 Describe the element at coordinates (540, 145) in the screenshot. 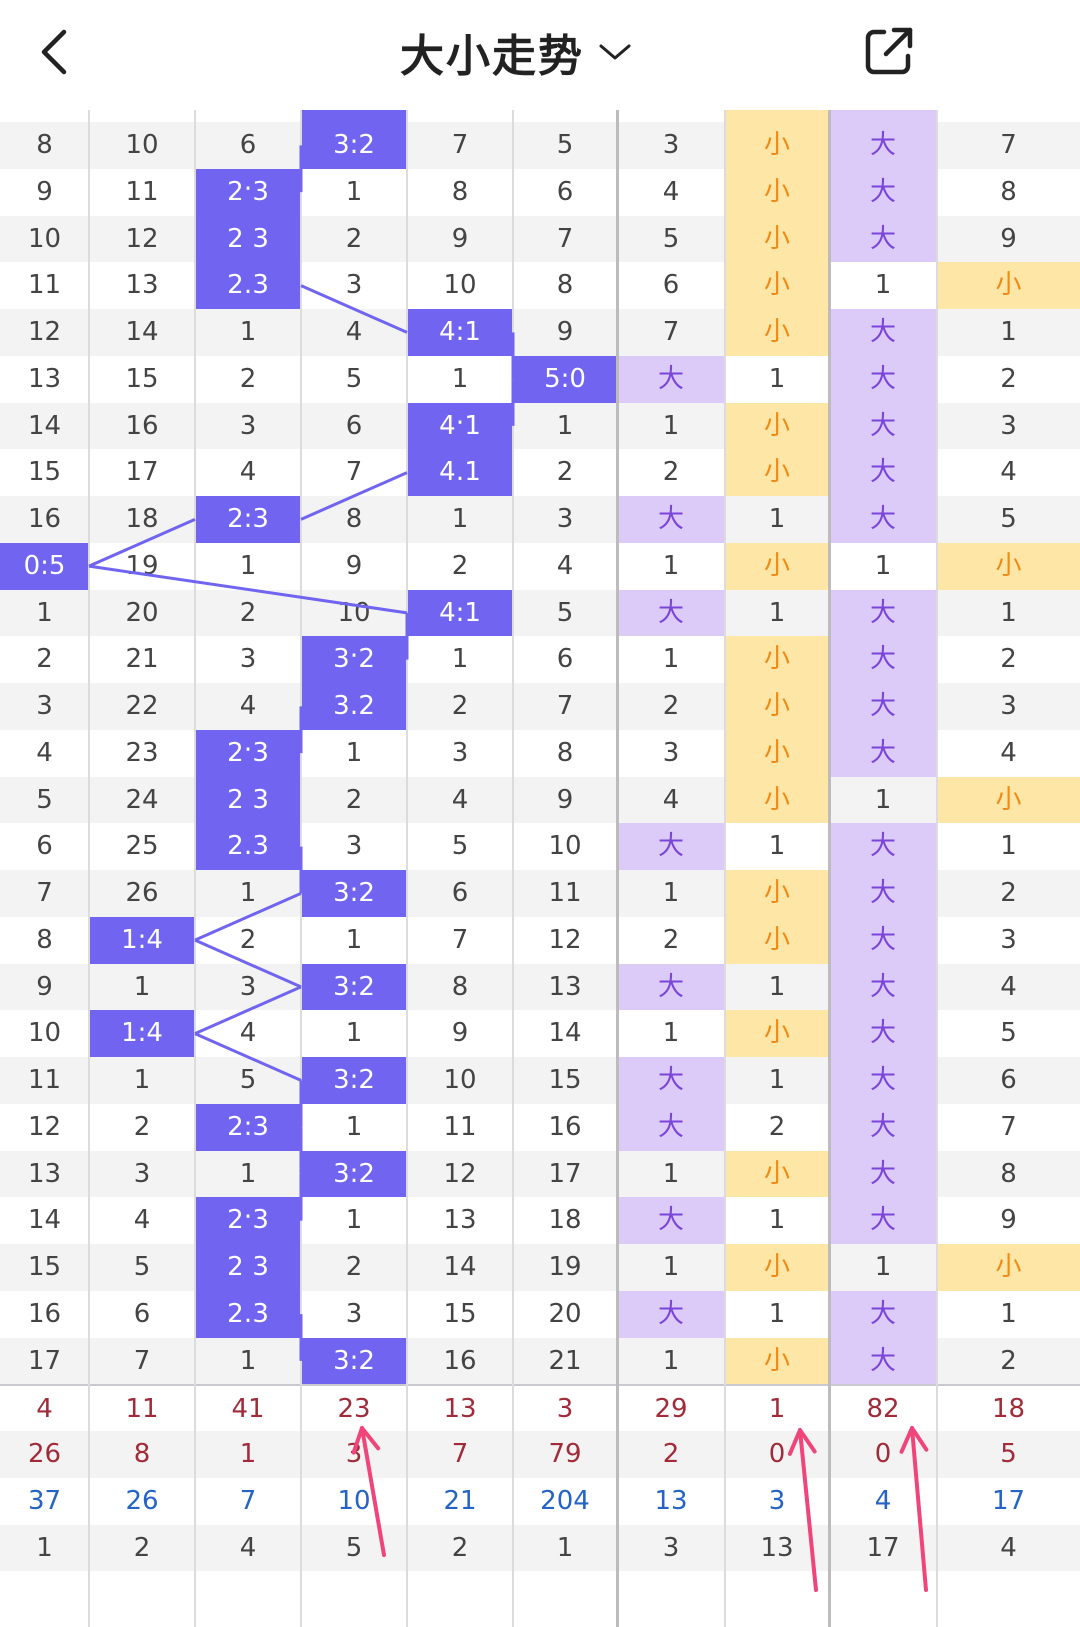

I see `table-row: 8 10 6 3:2 7 5 3 小大 7` at that location.